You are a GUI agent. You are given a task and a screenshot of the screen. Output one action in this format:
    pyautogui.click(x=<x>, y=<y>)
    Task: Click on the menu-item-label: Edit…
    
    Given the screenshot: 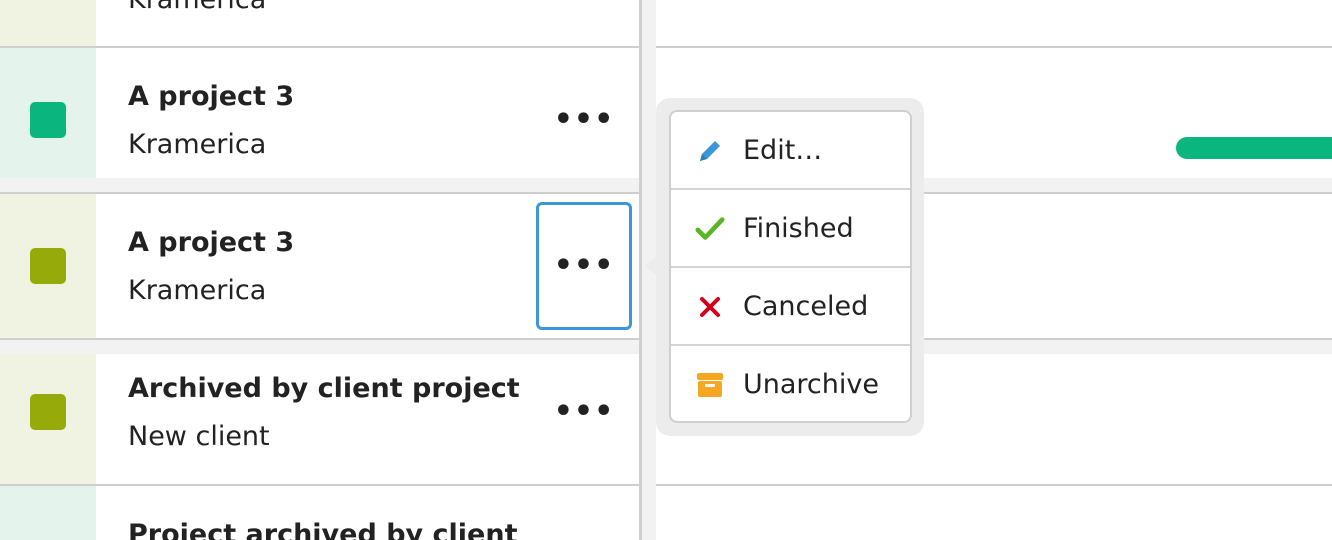 What is the action you would take?
    pyautogui.click(x=783, y=150)
    